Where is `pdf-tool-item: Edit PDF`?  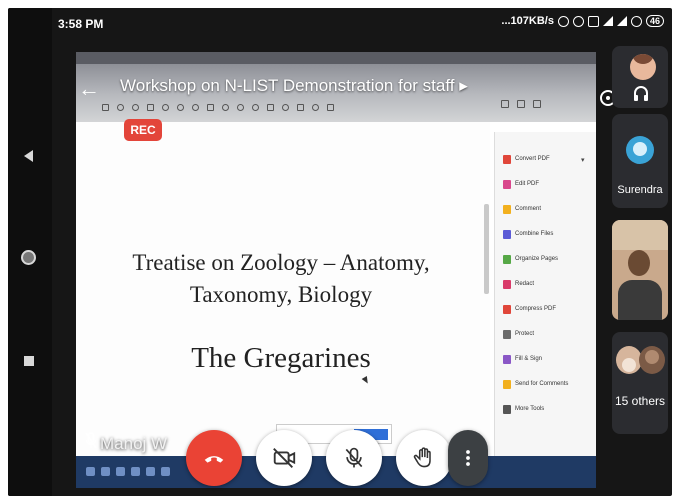 pdf-tool-item: Edit PDF is located at coordinates (521, 184).